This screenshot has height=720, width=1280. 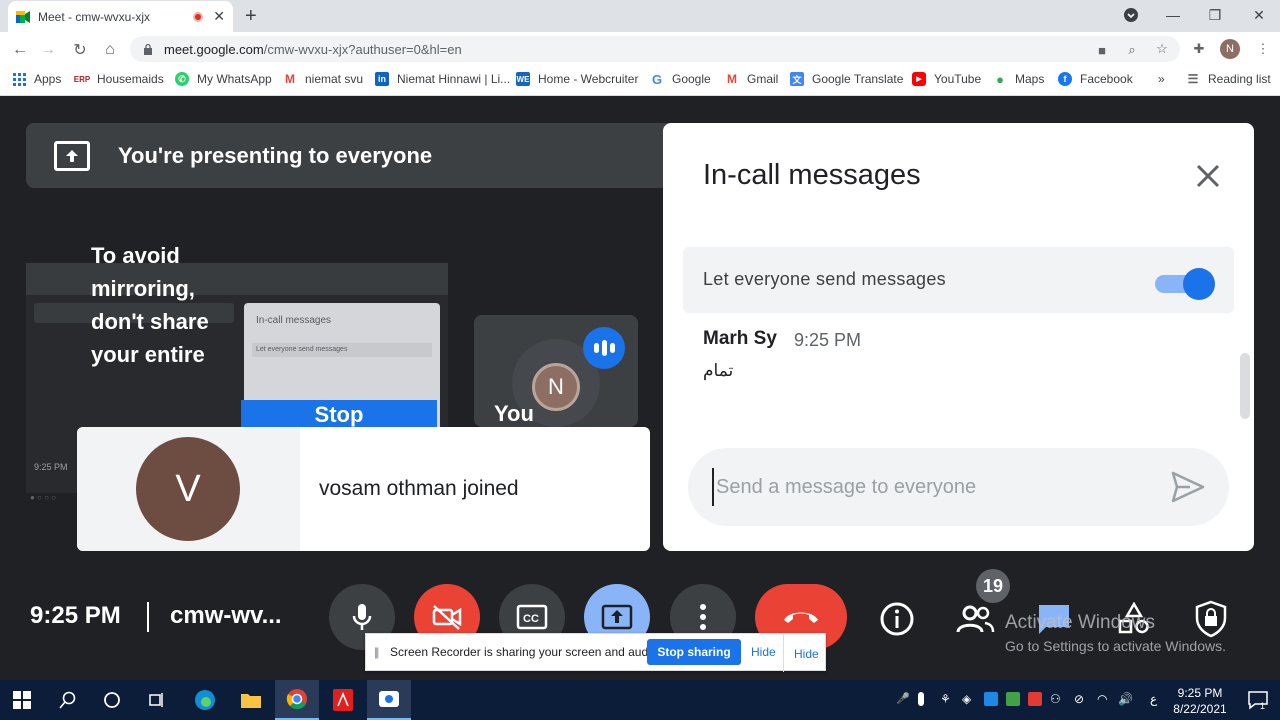 I want to click on stop-presenting-button: Stop, so click(x=339, y=415).